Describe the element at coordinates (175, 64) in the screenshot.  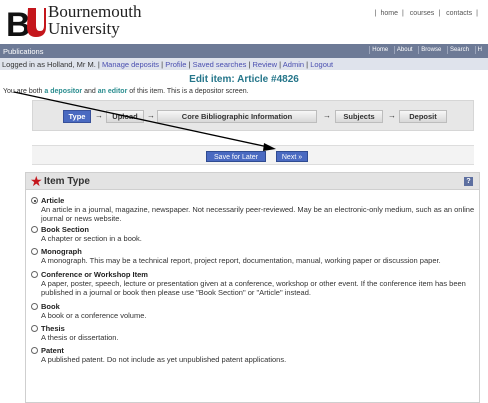
I see `profile-link: Profile` at that location.